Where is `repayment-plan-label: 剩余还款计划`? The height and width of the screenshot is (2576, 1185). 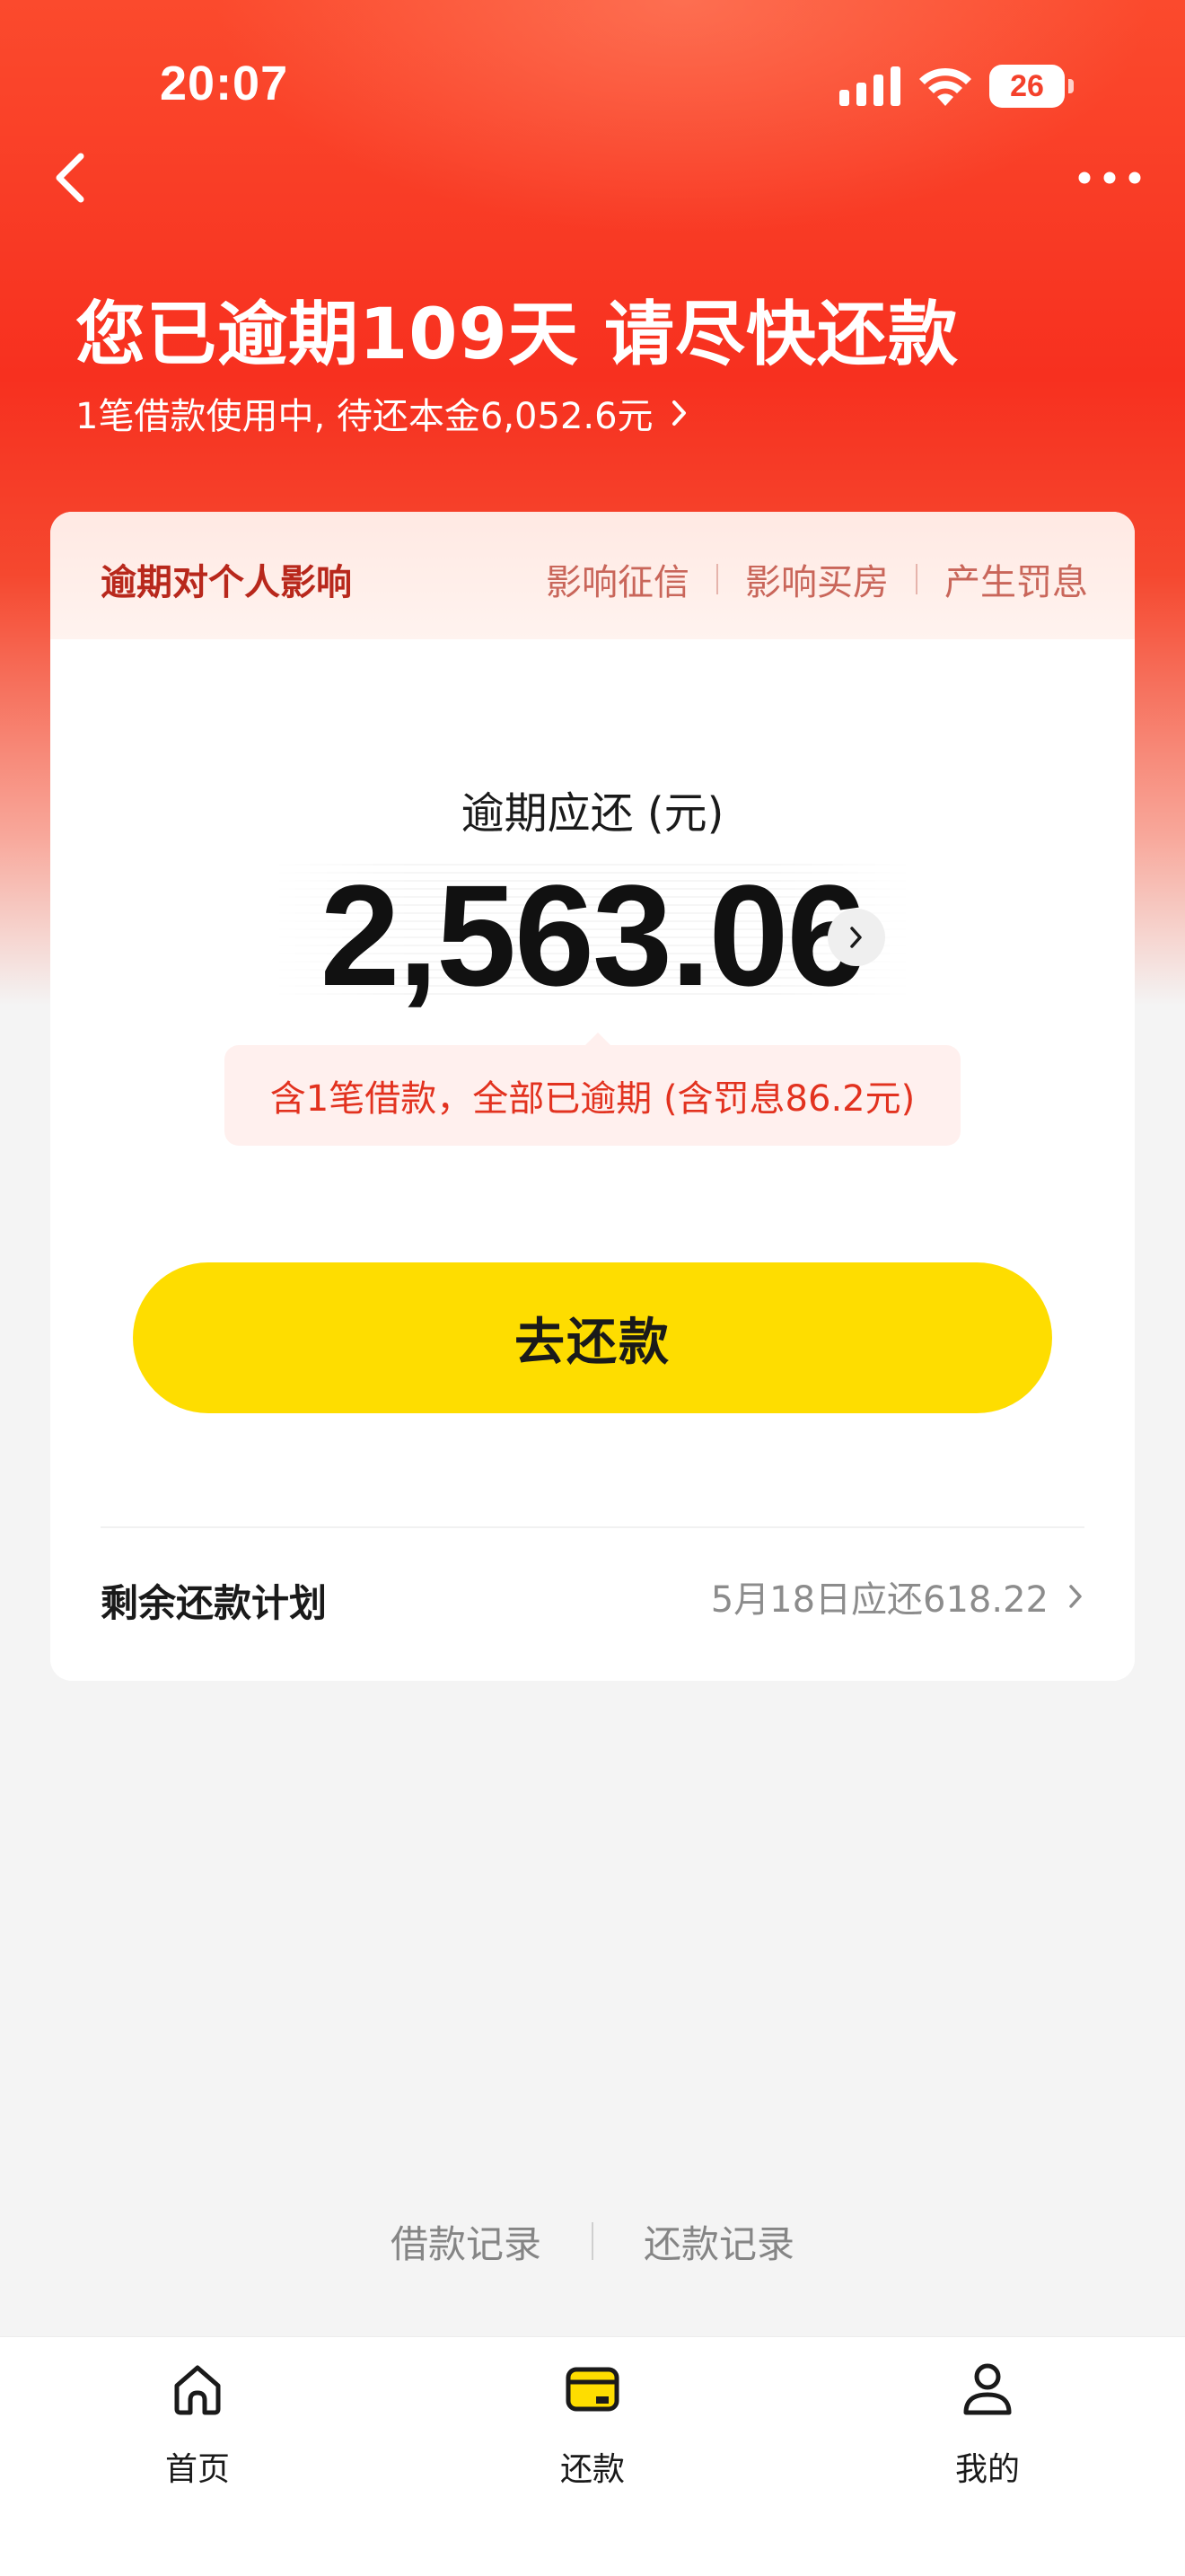
repayment-plan-label: 剩余还款计划 is located at coordinates (214, 1603).